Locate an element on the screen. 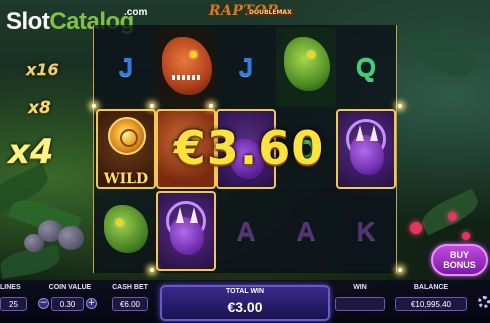 This screenshot has height=323, width=490. balance-field: €10,995.40 is located at coordinates (431, 304).